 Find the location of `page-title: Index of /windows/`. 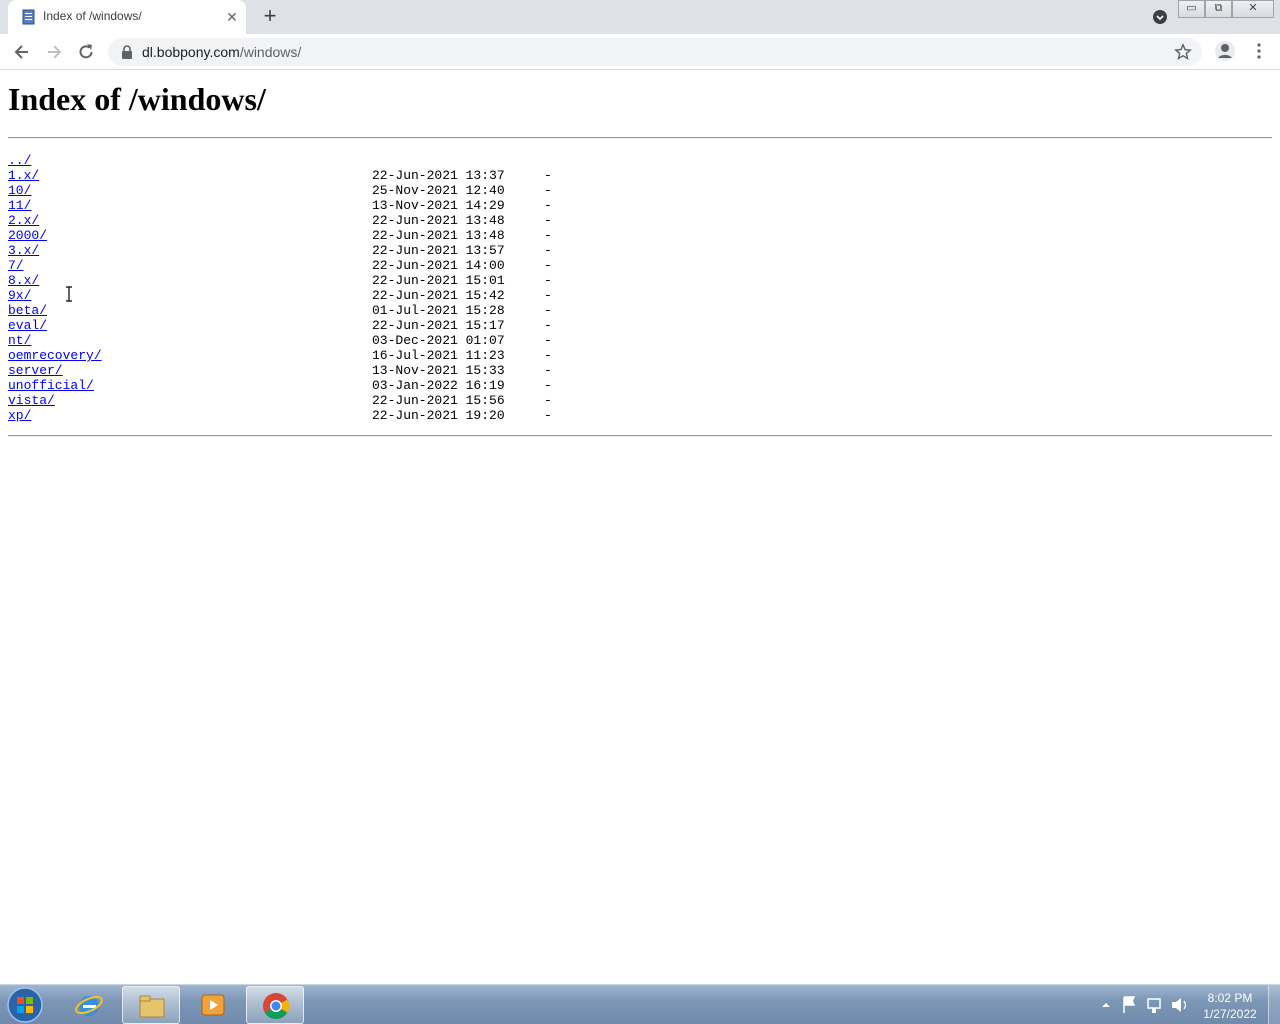

page-title: Index of /windows/ is located at coordinates (137, 99).